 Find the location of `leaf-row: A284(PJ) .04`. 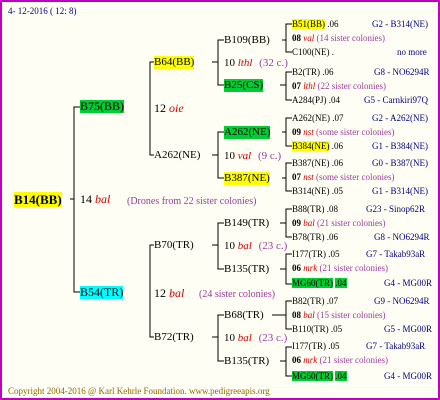

leaf-row: A284(PJ) .04 is located at coordinates (316, 100).